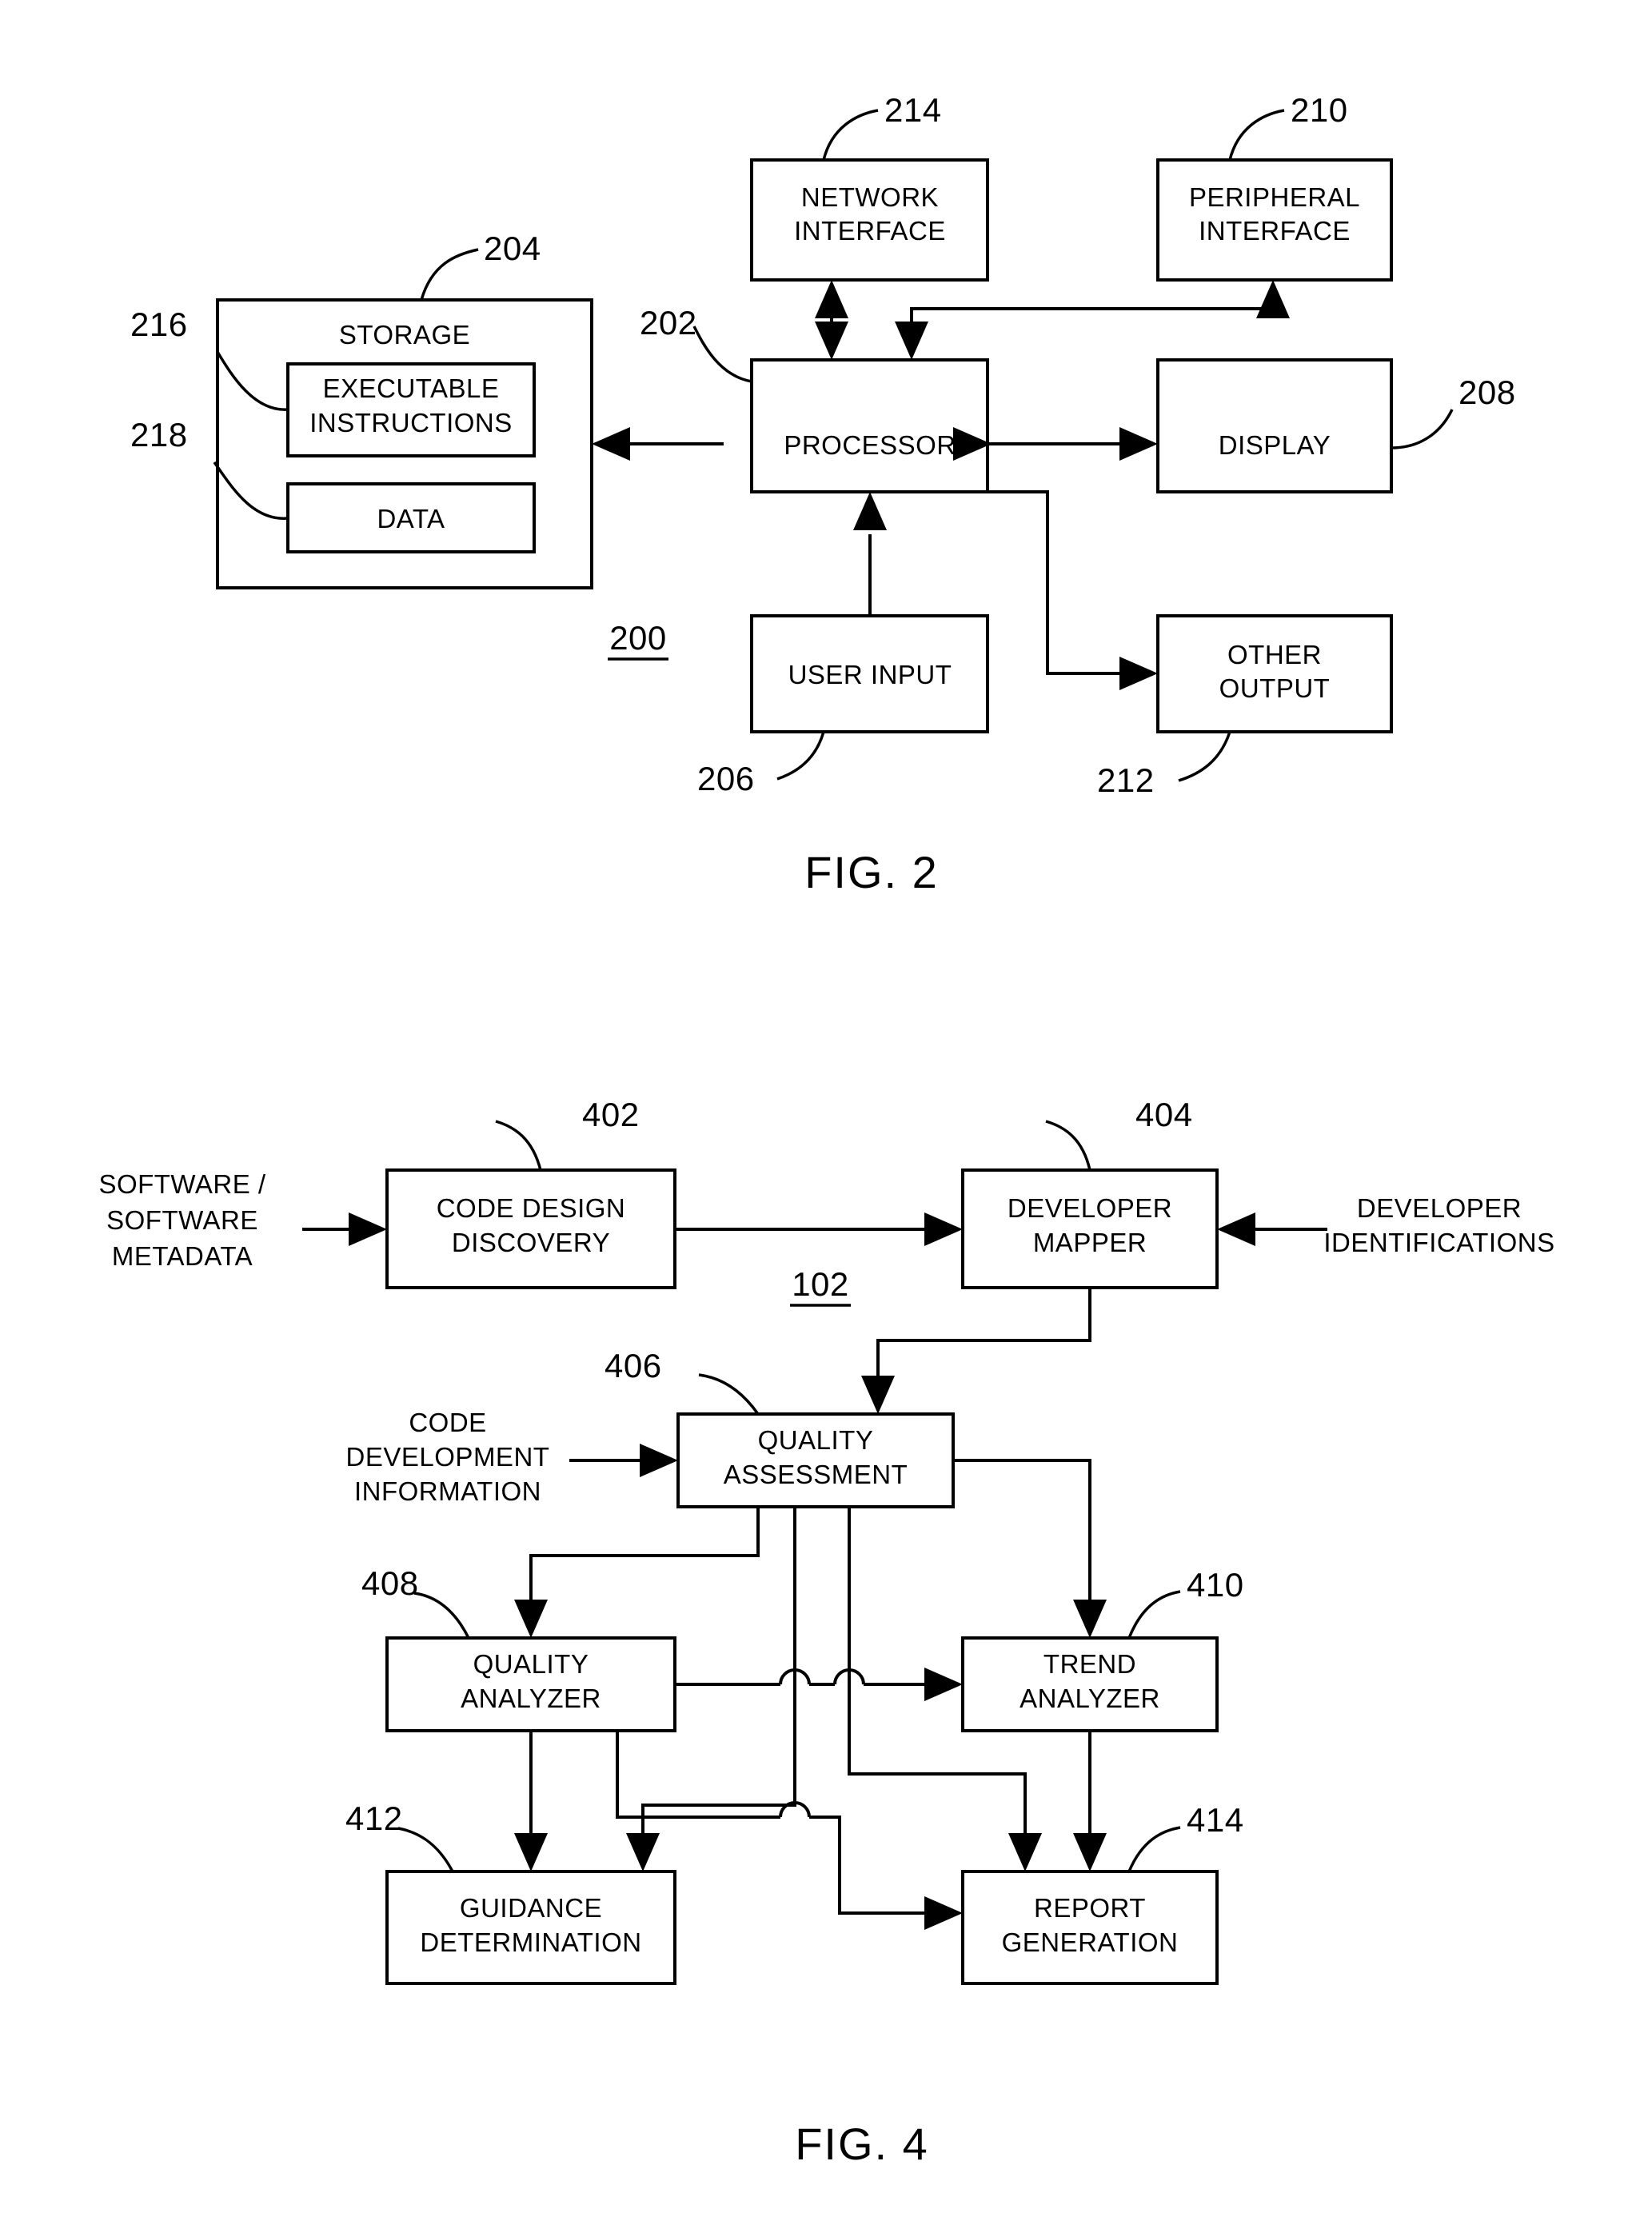 The height and width of the screenshot is (2225, 1652). What do you see at coordinates (1275, 445) in the screenshot?
I see `block-display-label: DISPLAY` at bounding box center [1275, 445].